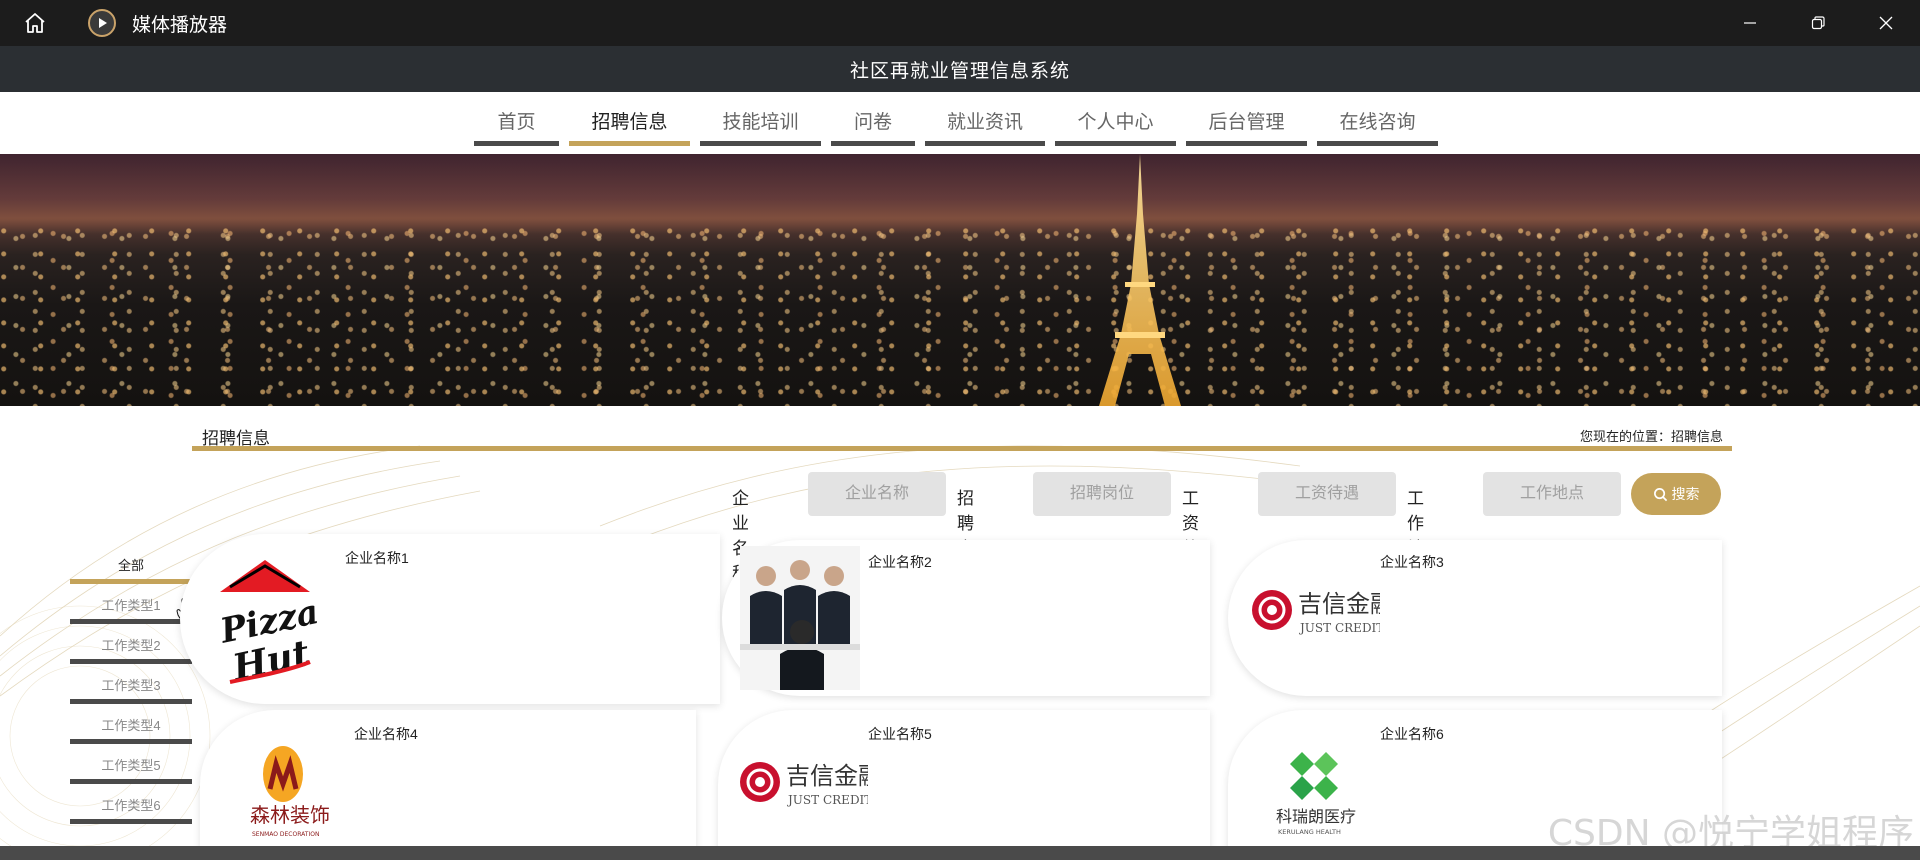 The height and width of the screenshot is (860, 1920). What do you see at coordinates (985, 119) in the screenshot?
I see `nav-item-news: 就业资讯` at bounding box center [985, 119].